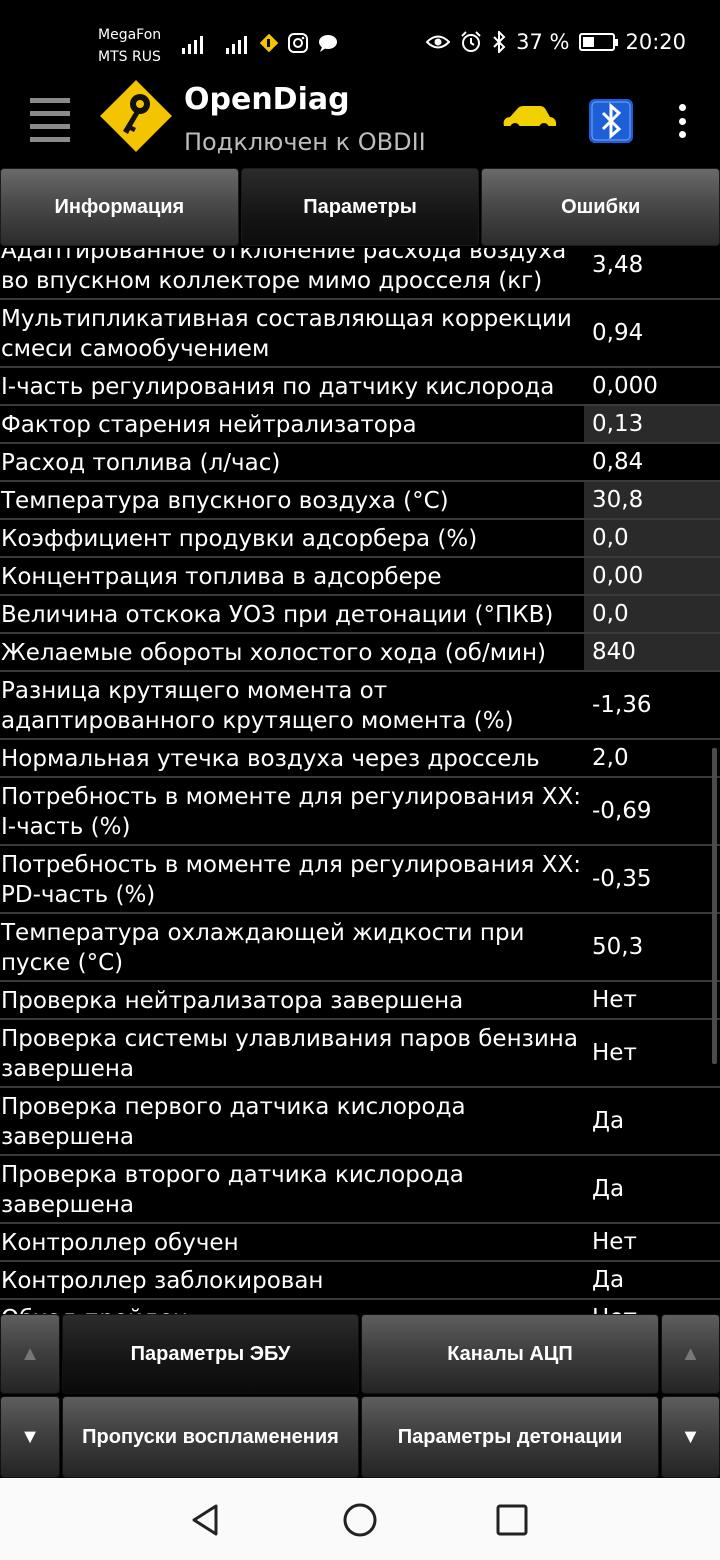 This screenshot has height=1560, width=720. Describe the element at coordinates (512, 1520) in the screenshot. I see `recents-icon` at that location.